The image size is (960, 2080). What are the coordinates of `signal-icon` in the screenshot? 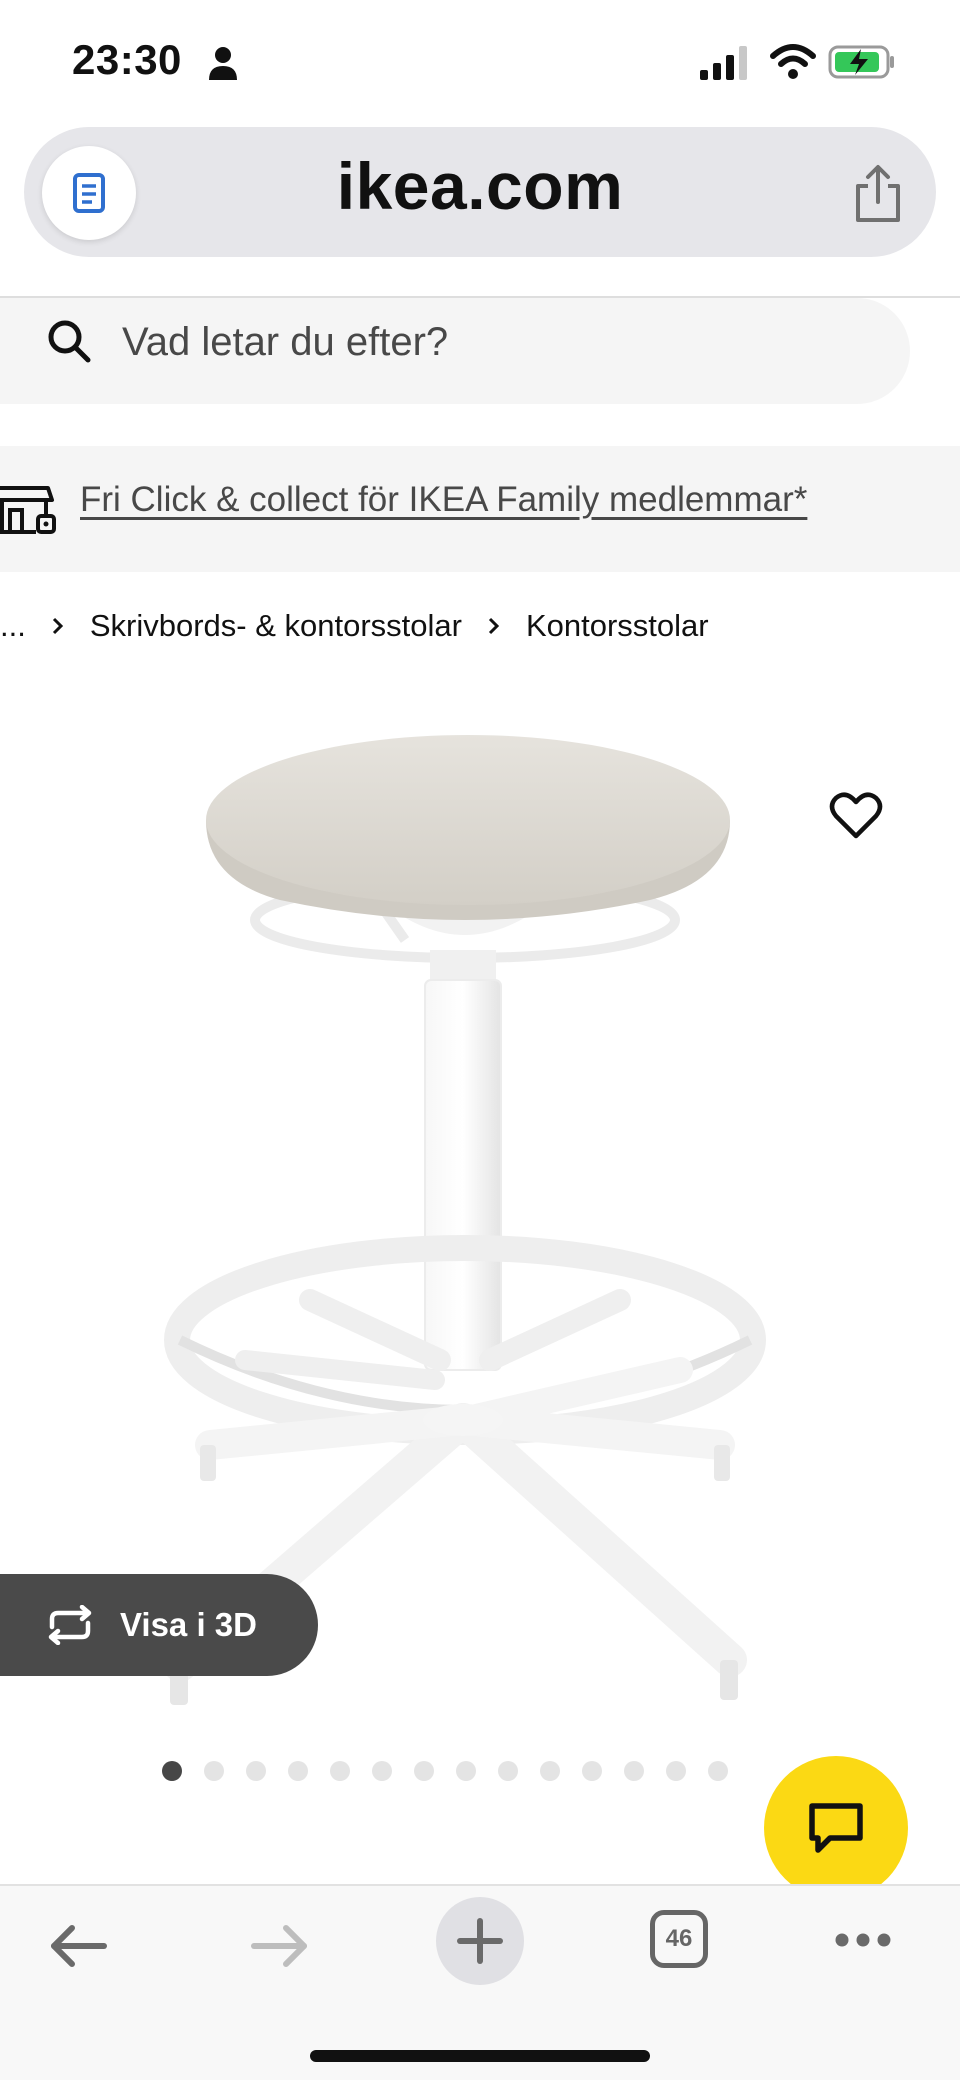 It's located at (723, 63).